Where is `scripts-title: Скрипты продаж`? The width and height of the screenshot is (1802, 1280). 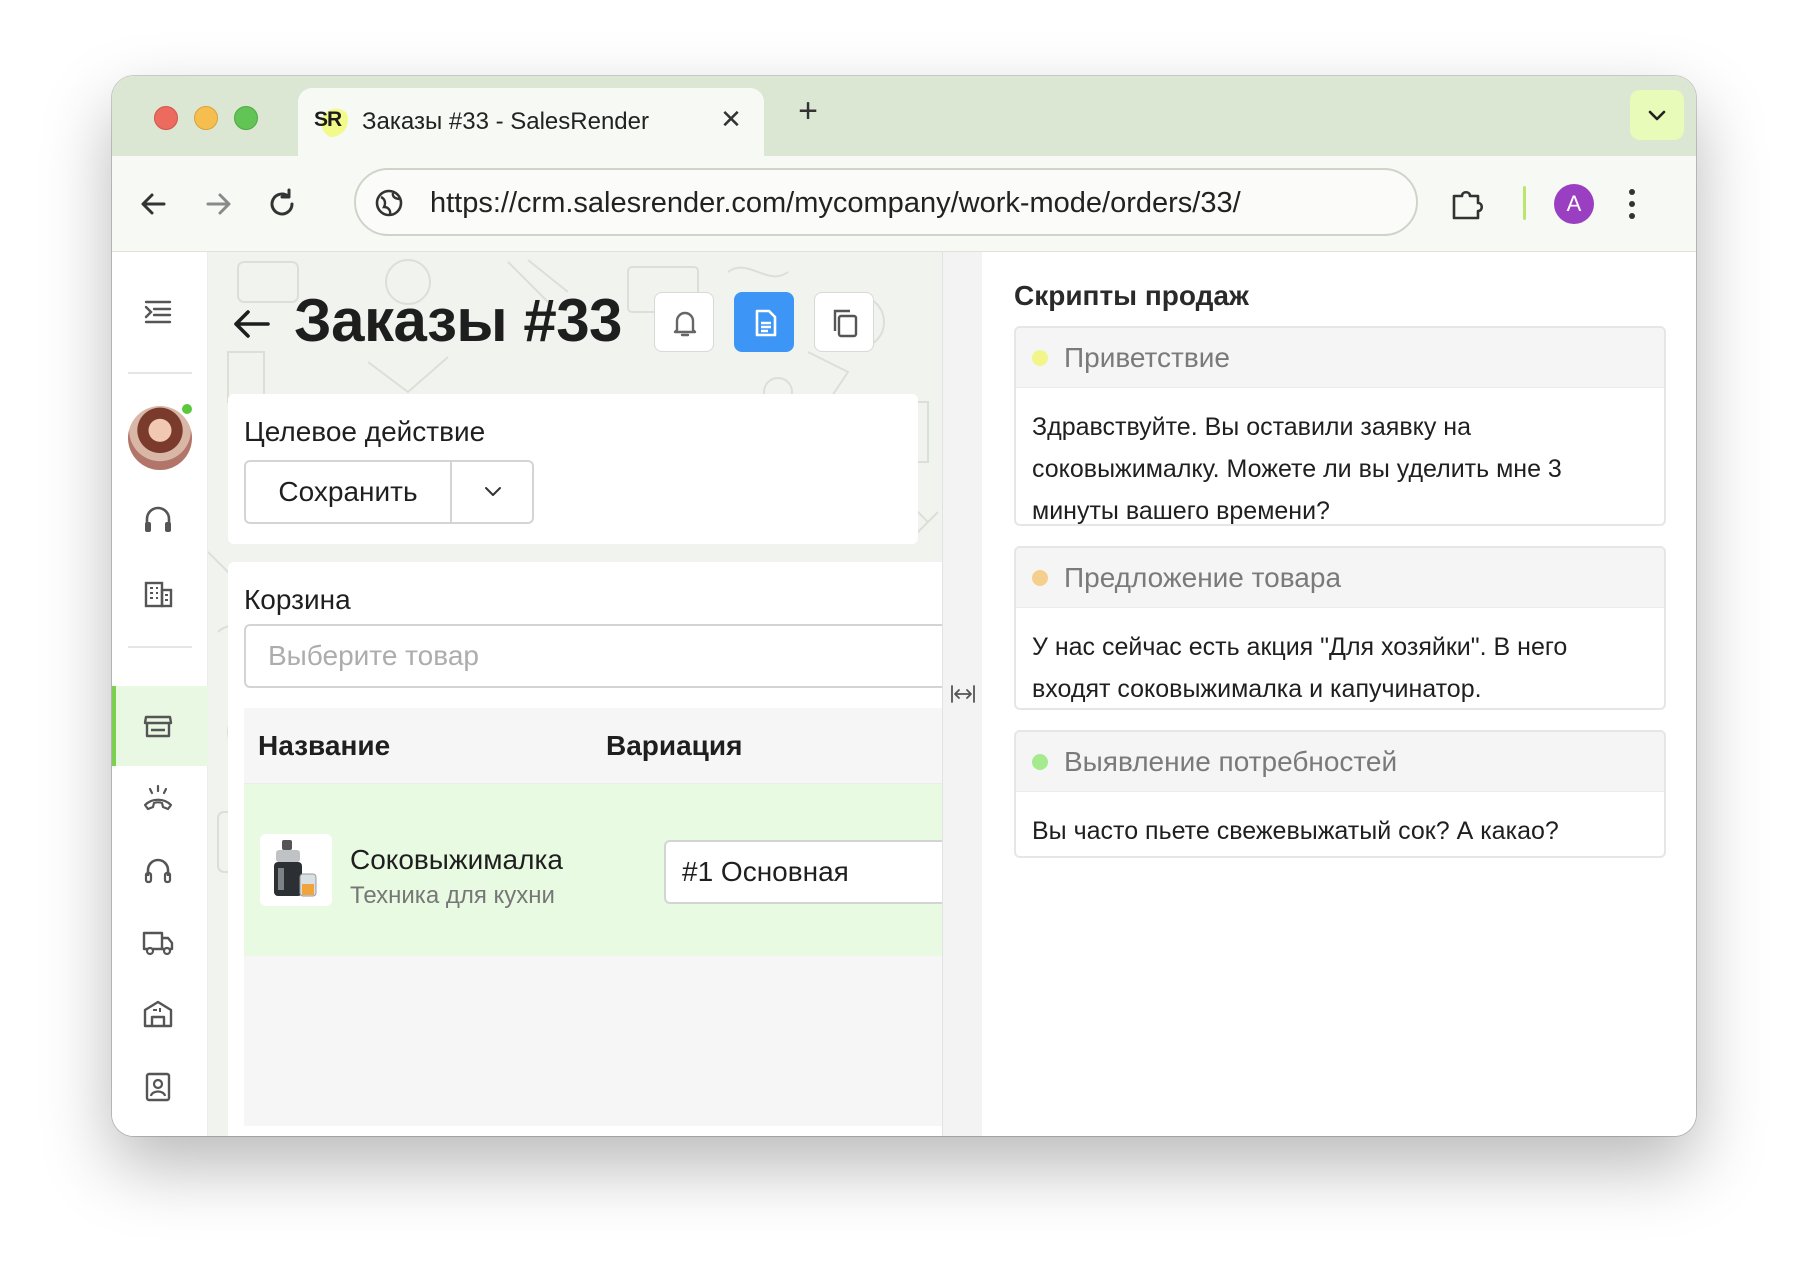 scripts-title: Скрипты продаж is located at coordinates (1131, 295).